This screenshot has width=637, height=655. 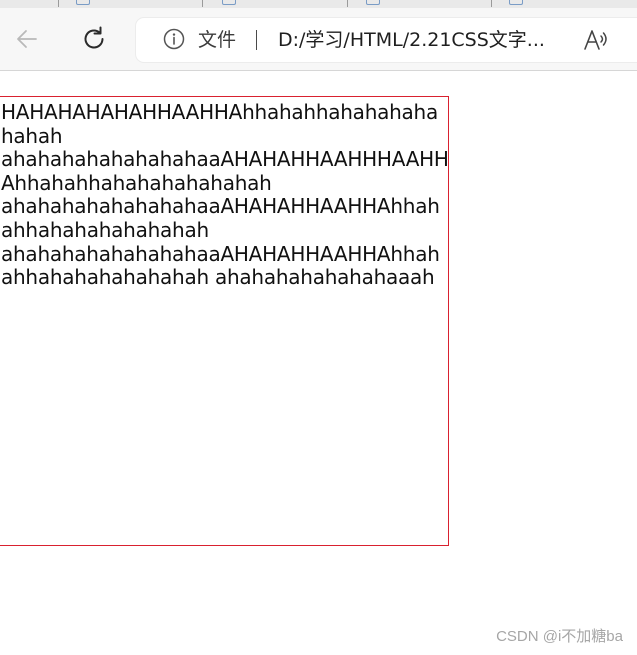 I want to click on refresh-icon, so click(x=94, y=37).